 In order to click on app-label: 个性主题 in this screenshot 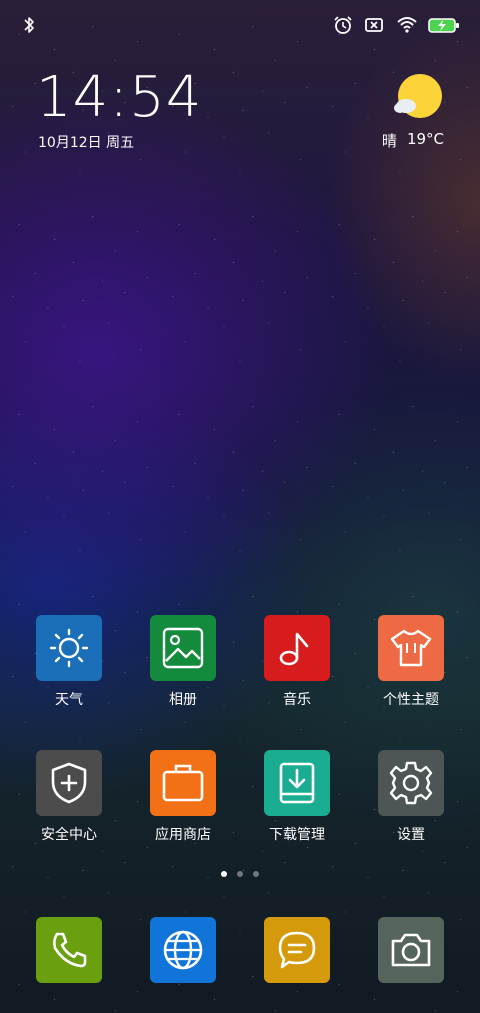, I will do `click(411, 700)`.